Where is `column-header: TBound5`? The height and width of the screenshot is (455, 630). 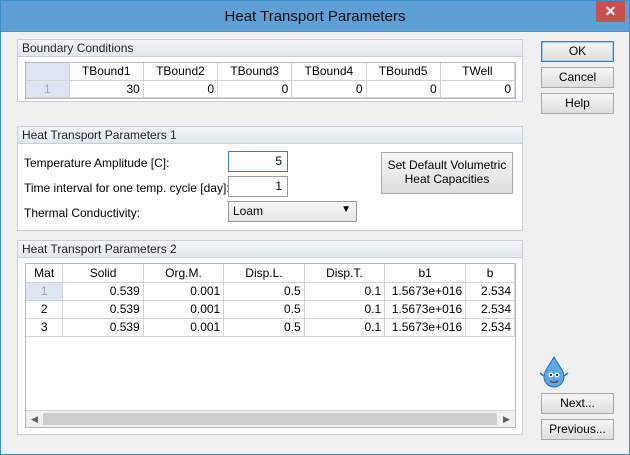 column-header: TBound5 is located at coordinates (403, 72).